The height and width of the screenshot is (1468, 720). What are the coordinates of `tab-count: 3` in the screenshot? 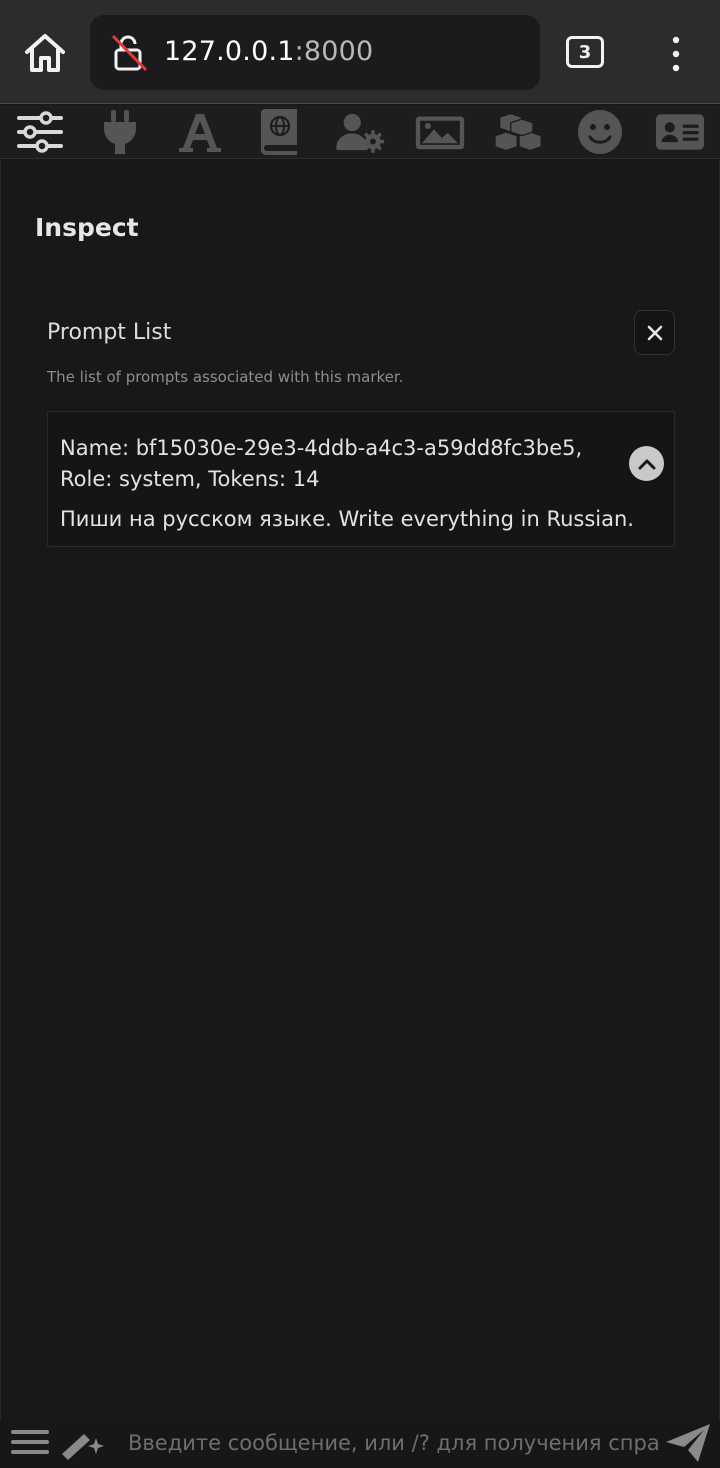 It's located at (585, 52).